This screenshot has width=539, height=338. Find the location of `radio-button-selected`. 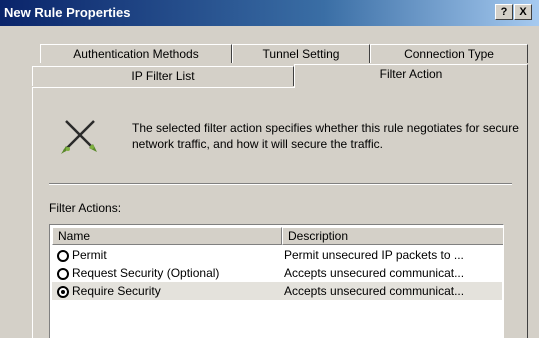

radio-button-selected is located at coordinates (63, 292).